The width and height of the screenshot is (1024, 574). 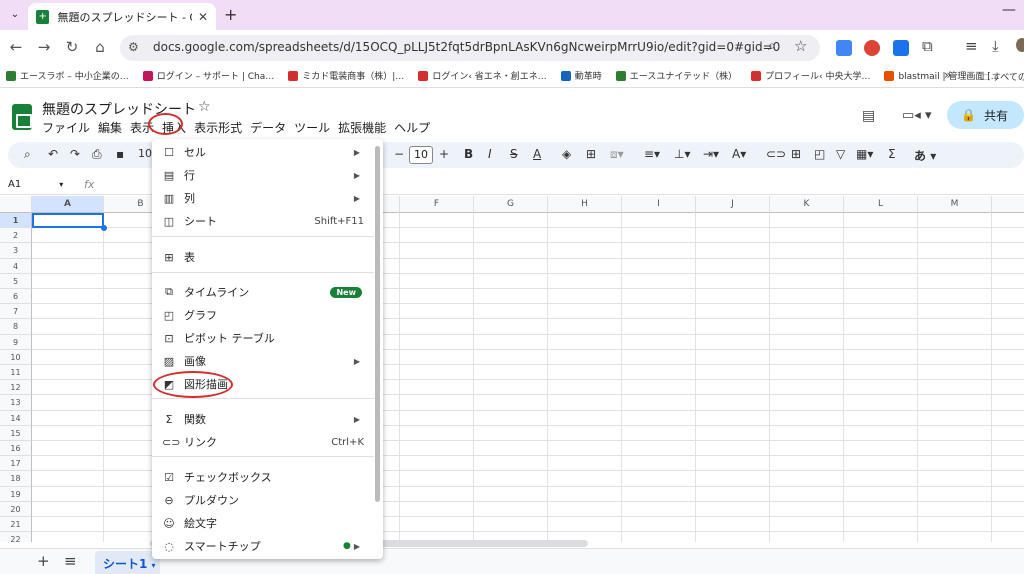 What do you see at coordinates (44, 47) in the screenshot?
I see `forward-arrow-icon: →` at bounding box center [44, 47].